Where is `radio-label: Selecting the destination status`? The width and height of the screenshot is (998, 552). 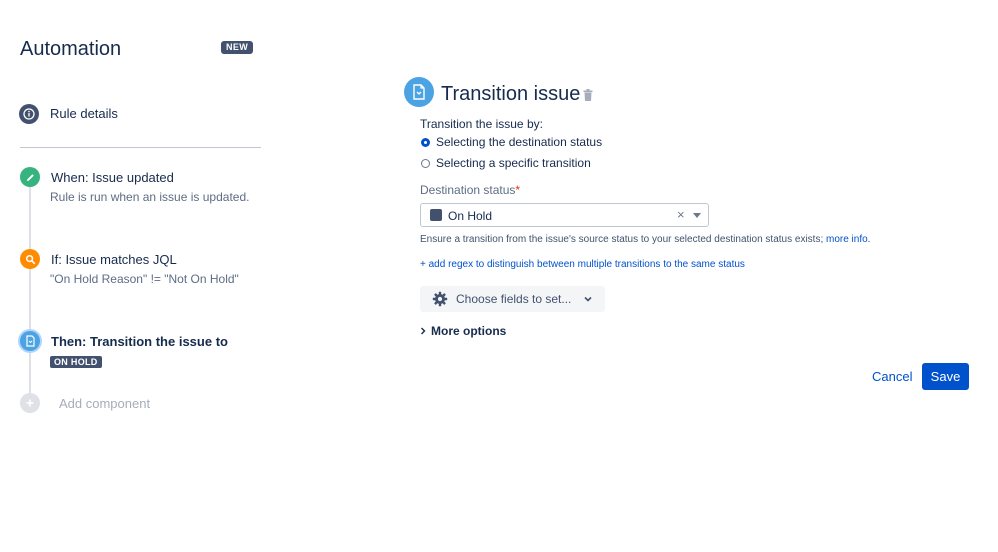 radio-label: Selecting the destination status is located at coordinates (519, 142).